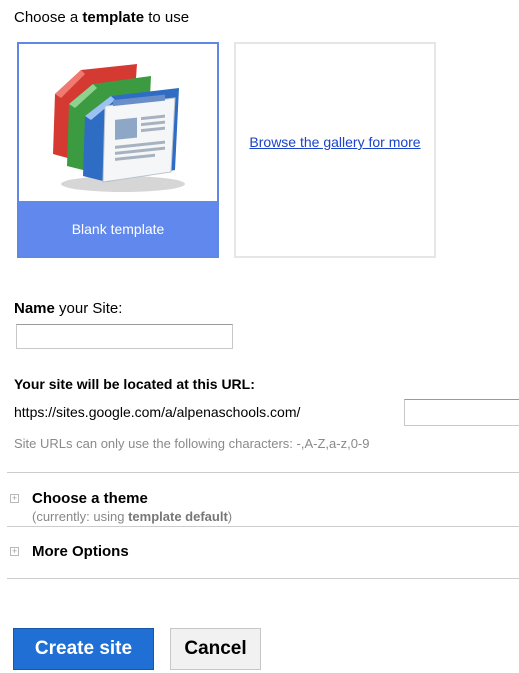 The image size is (519, 673). What do you see at coordinates (88, 308) in the screenshot?
I see `name-label-rest: your Site:` at bounding box center [88, 308].